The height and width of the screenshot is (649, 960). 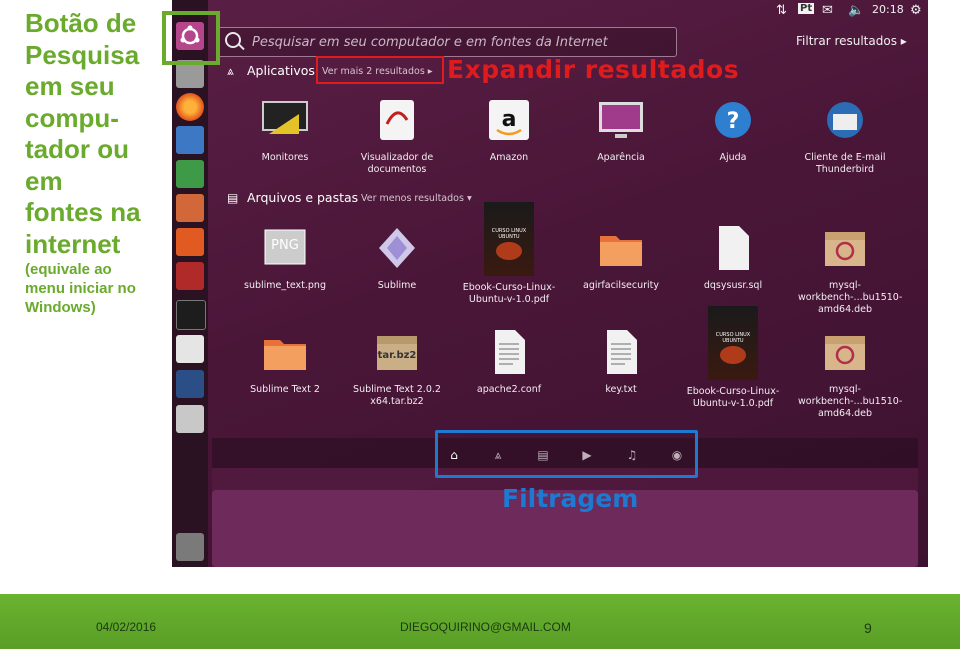 I want to click on footer-email: DIEGOQUIRINO@GMAIL.COM, so click(x=485, y=627).